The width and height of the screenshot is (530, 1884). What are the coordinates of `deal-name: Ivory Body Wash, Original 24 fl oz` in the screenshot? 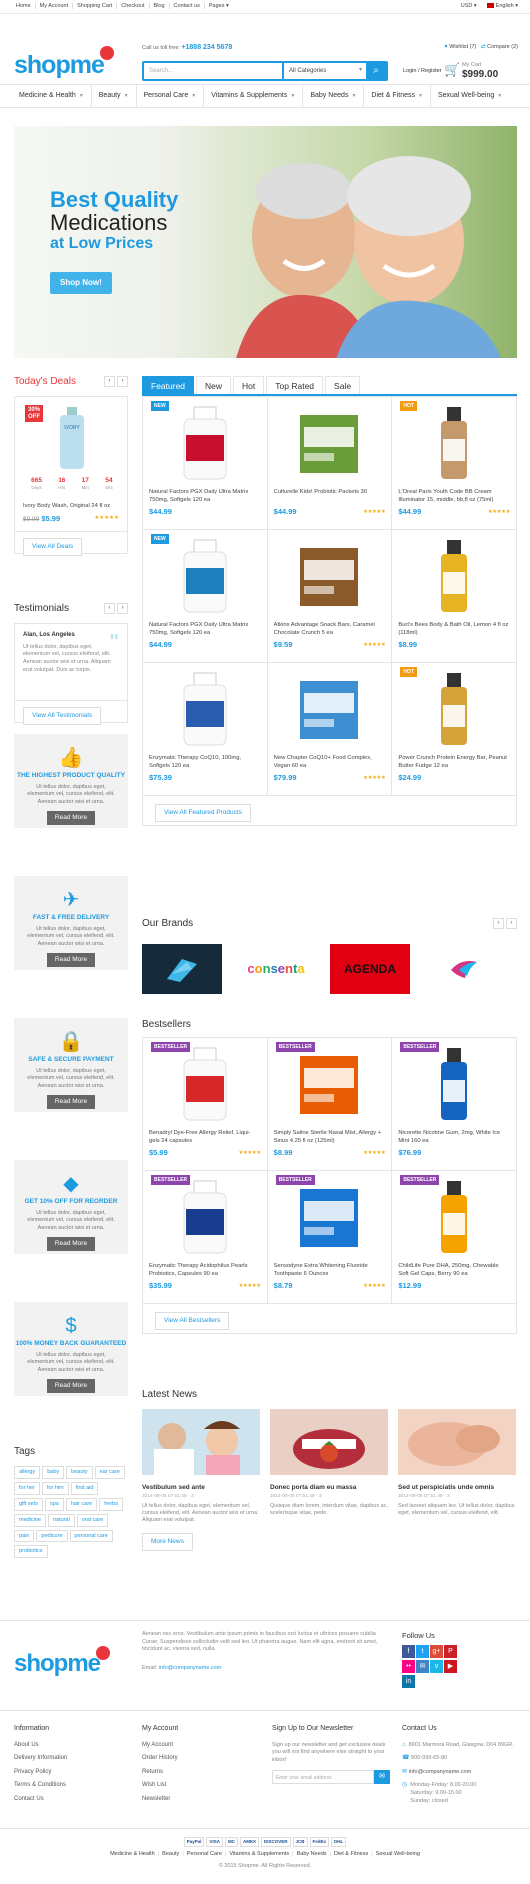 It's located at (66, 506).